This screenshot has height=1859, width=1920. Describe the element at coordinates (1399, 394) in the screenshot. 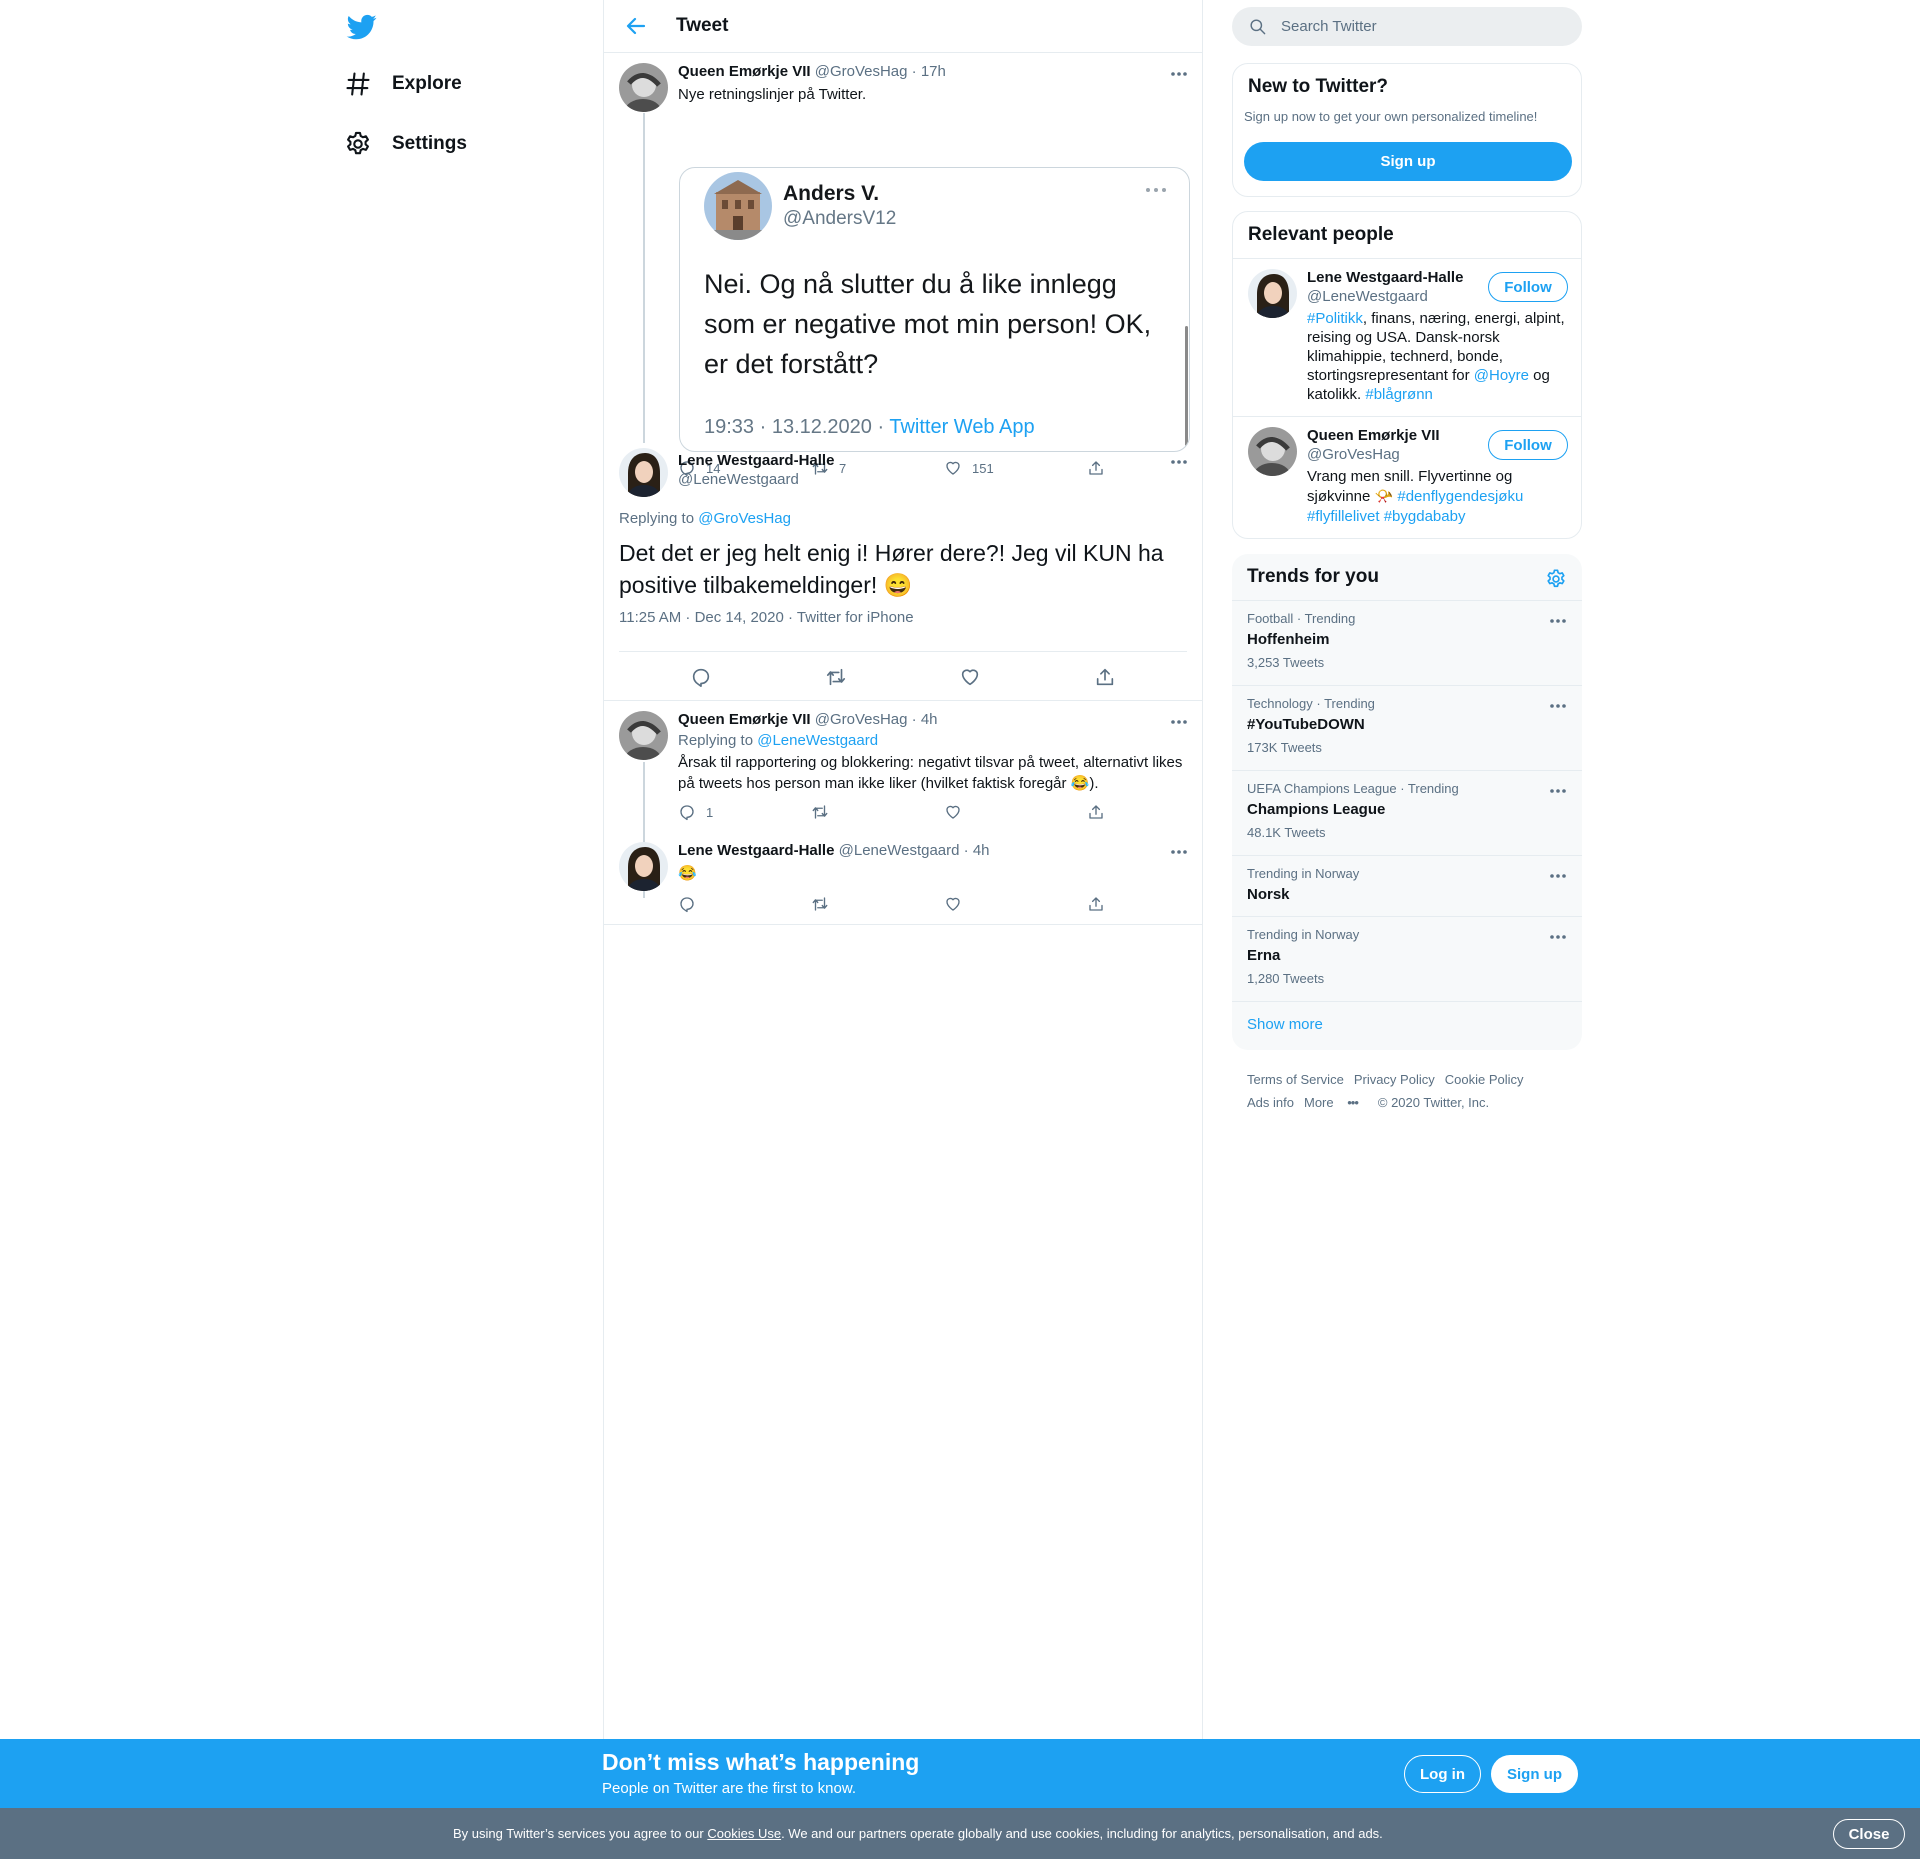

I see `bio-hashtag: #blågrønn` at that location.